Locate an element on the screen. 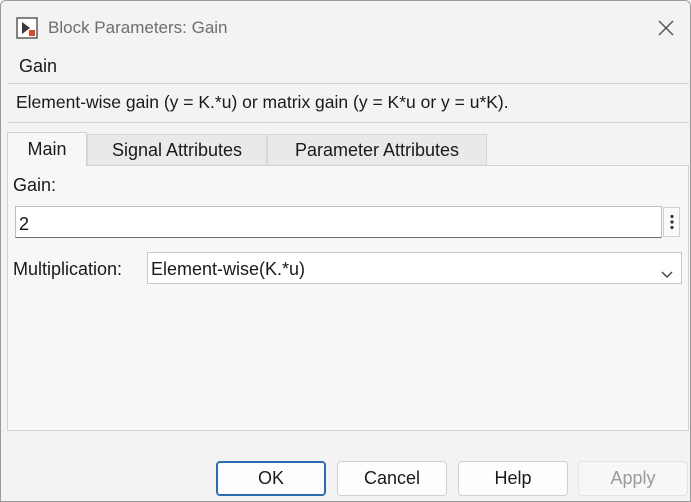  chevron-down-icon is located at coordinates (667, 273).